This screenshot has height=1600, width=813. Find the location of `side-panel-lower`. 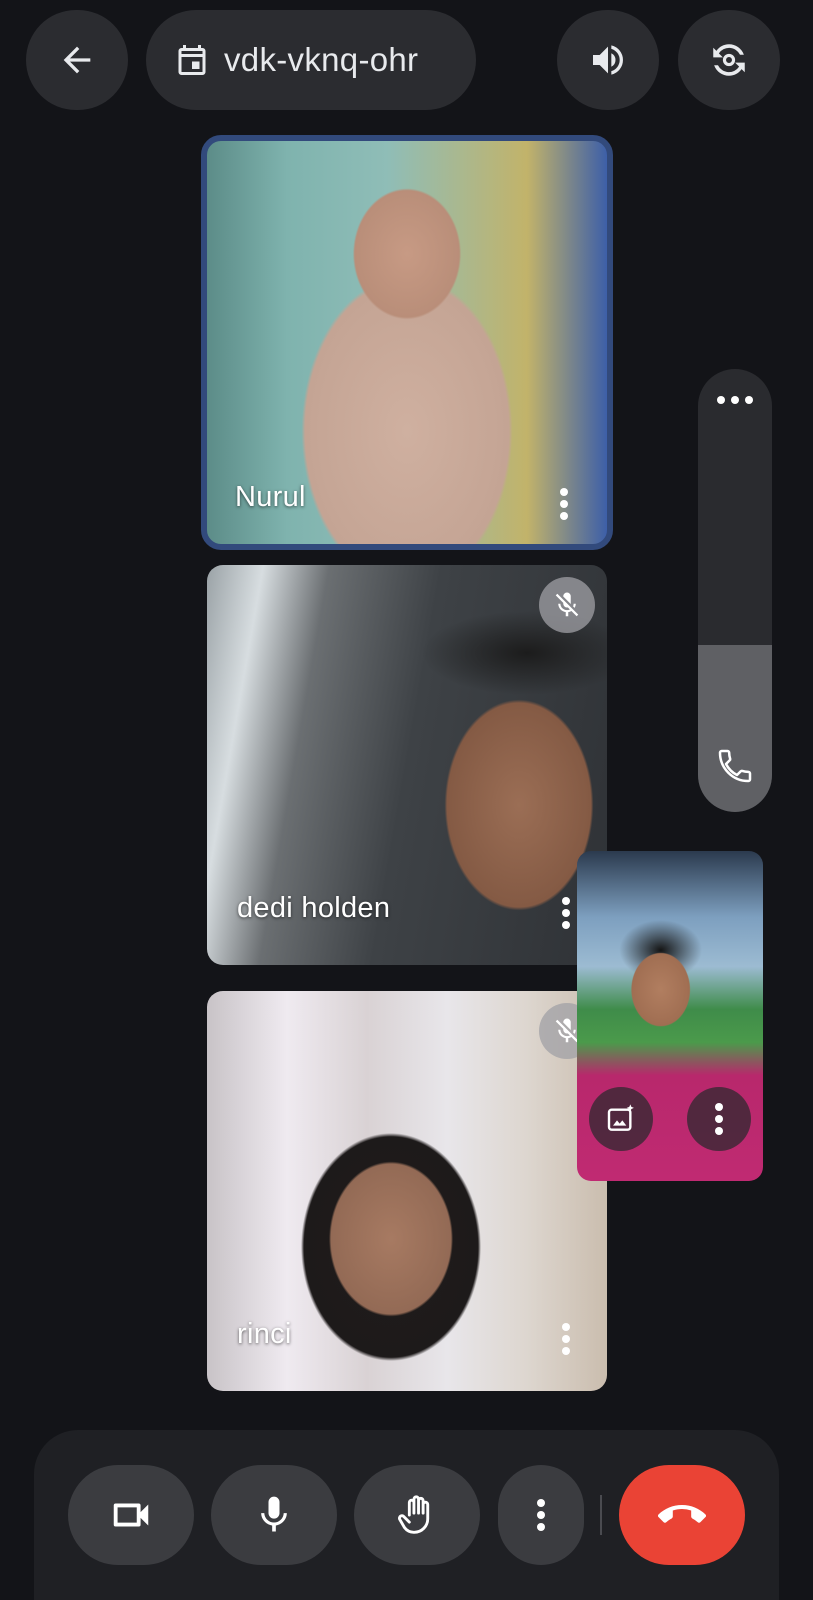

side-panel-lower is located at coordinates (735, 728).